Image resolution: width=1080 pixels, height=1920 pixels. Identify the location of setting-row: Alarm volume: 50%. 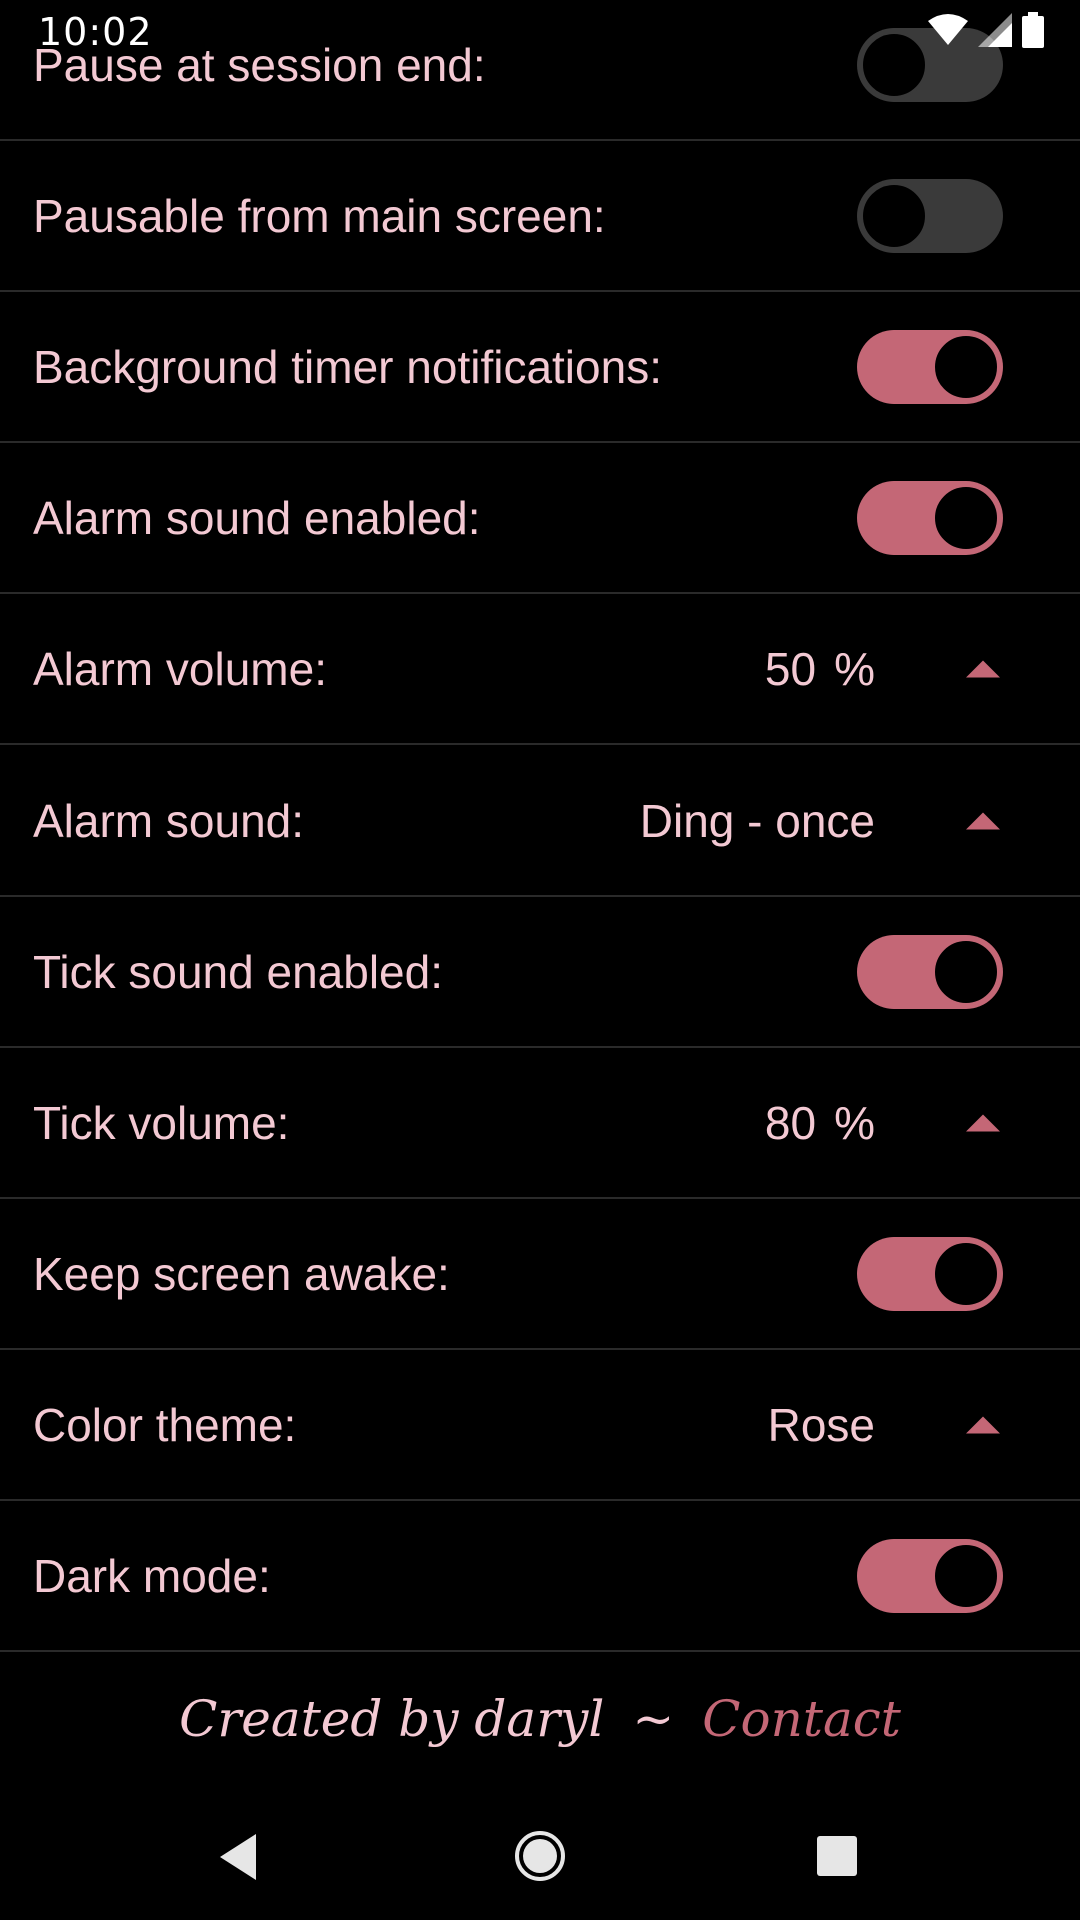
(540, 670).